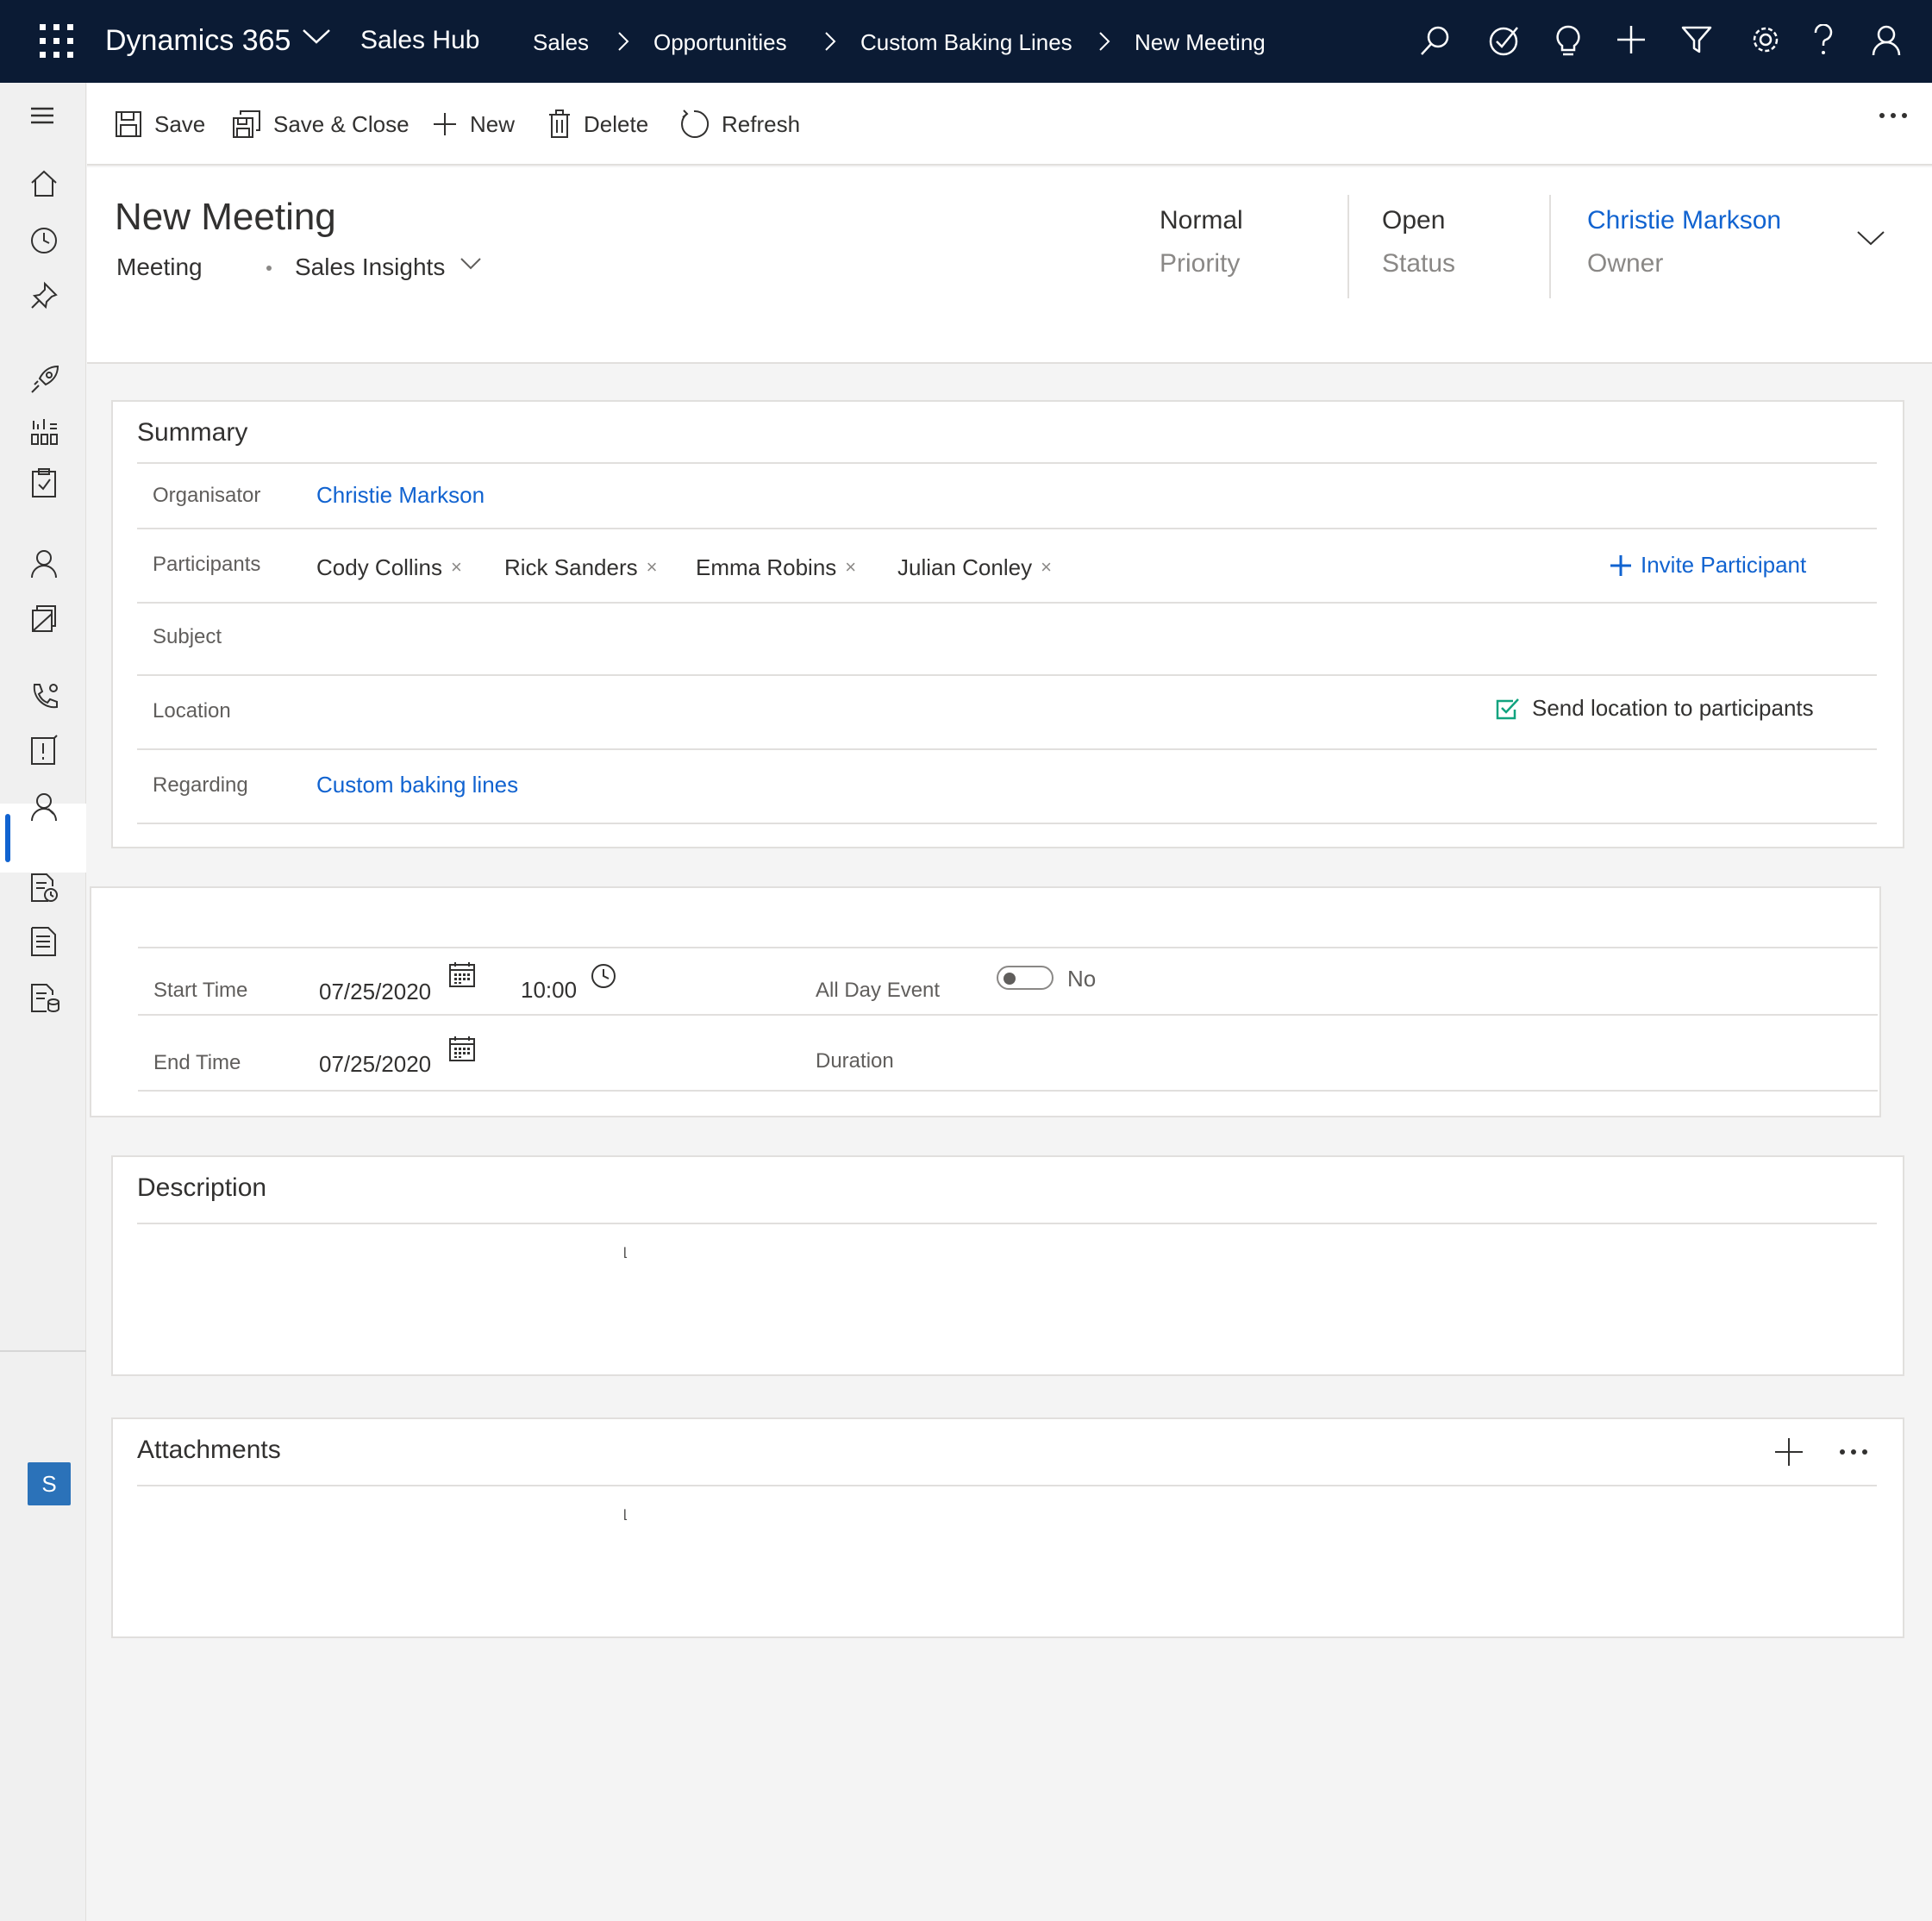 This screenshot has height=1921, width=1932. I want to click on participant-name: Rick Sanders, so click(571, 567).